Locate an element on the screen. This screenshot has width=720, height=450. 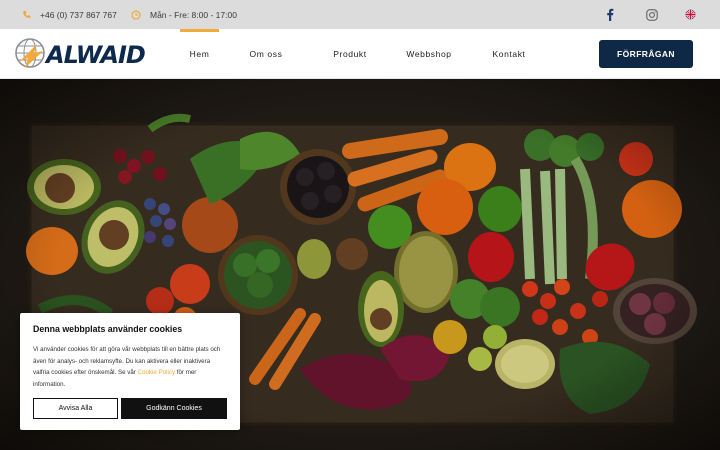
phone-icon is located at coordinates (27, 14).